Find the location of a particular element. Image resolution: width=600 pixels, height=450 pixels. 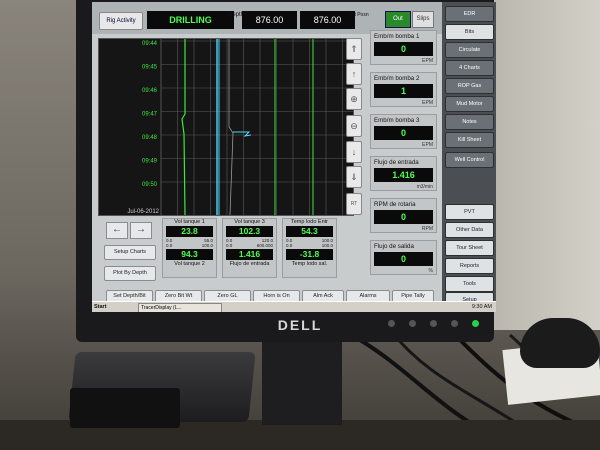

rig-status-display: DRILLING is located at coordinates (190, 20).